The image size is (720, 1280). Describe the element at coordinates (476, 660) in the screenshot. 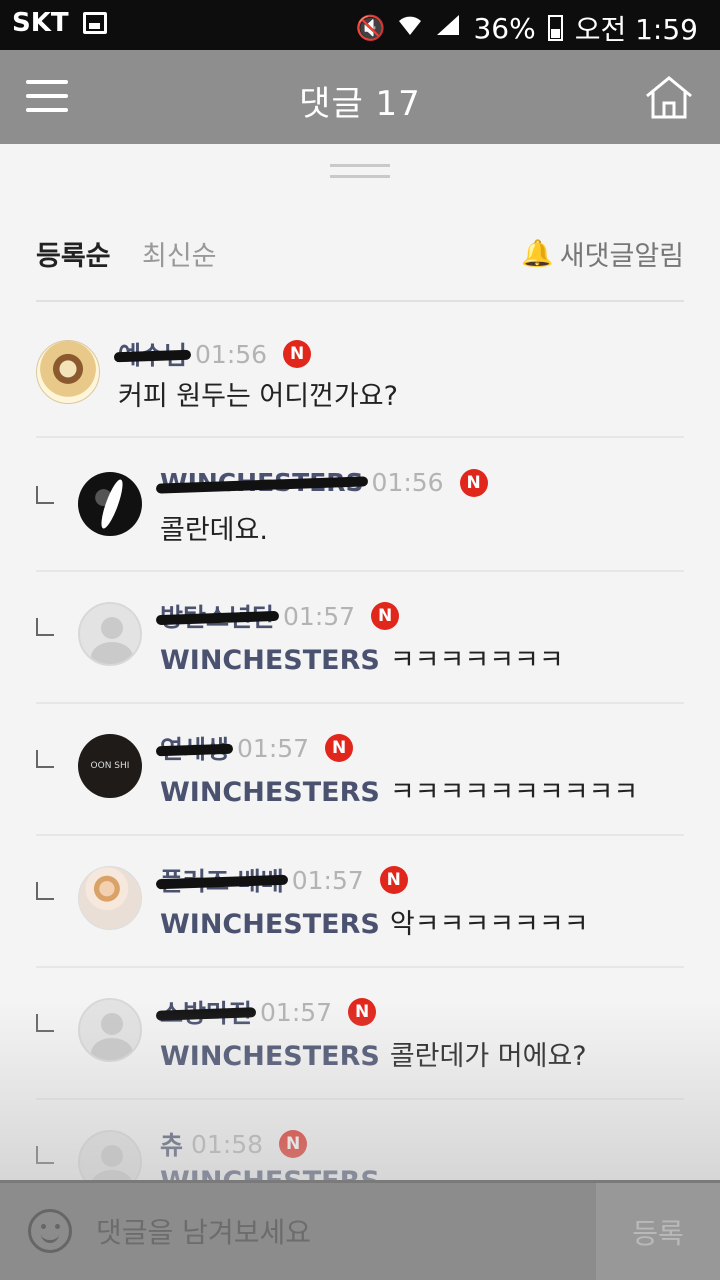

I see `comment-text: ㅋㅋㅋㅋㅋㅋㅋ` at that location.